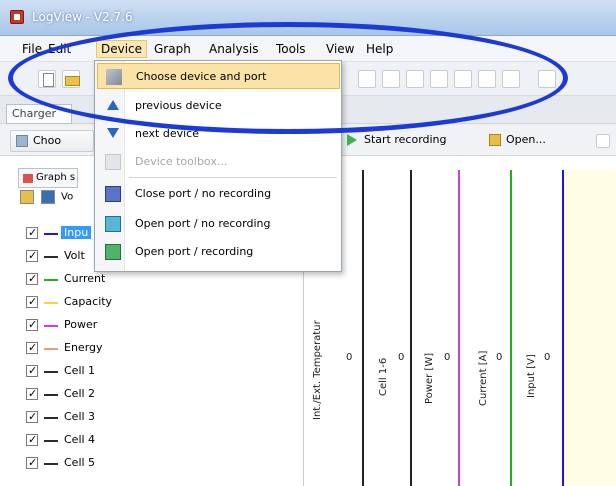  I want to click on start-recording-button: Start recording, so click(406, 141).